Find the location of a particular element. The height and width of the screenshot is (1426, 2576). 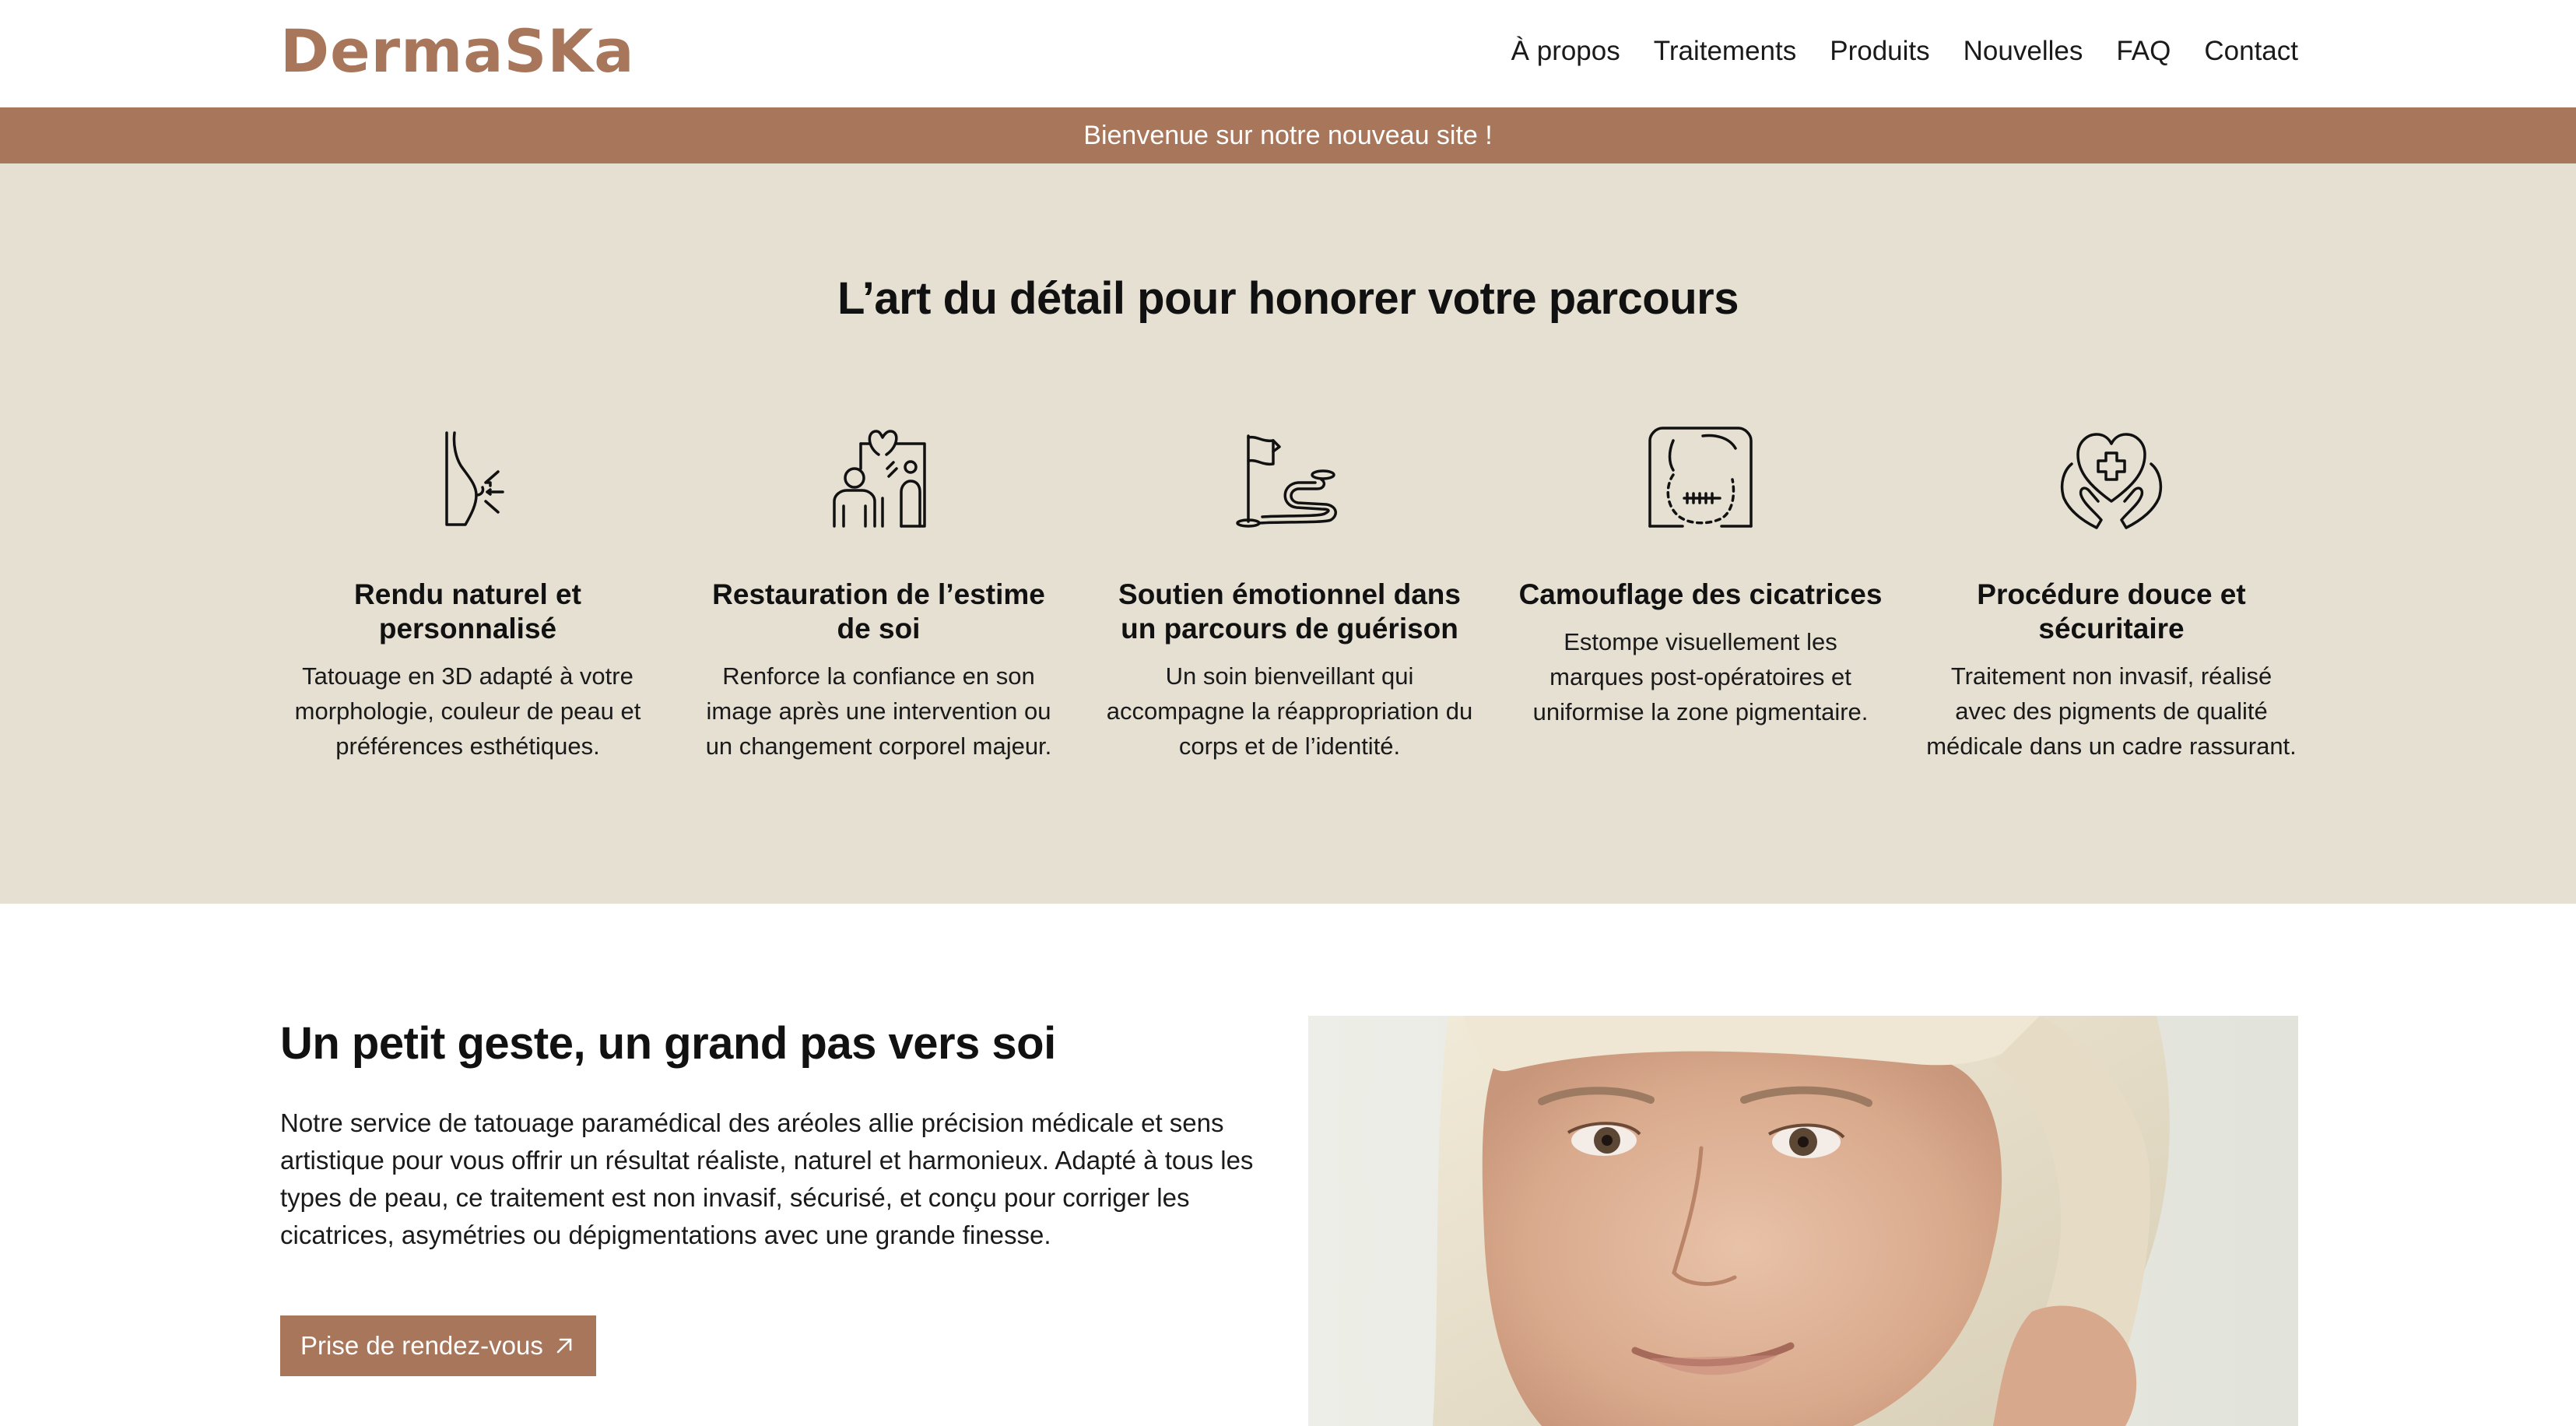

portrait-illustration is located at coordinates (1803, 1221).